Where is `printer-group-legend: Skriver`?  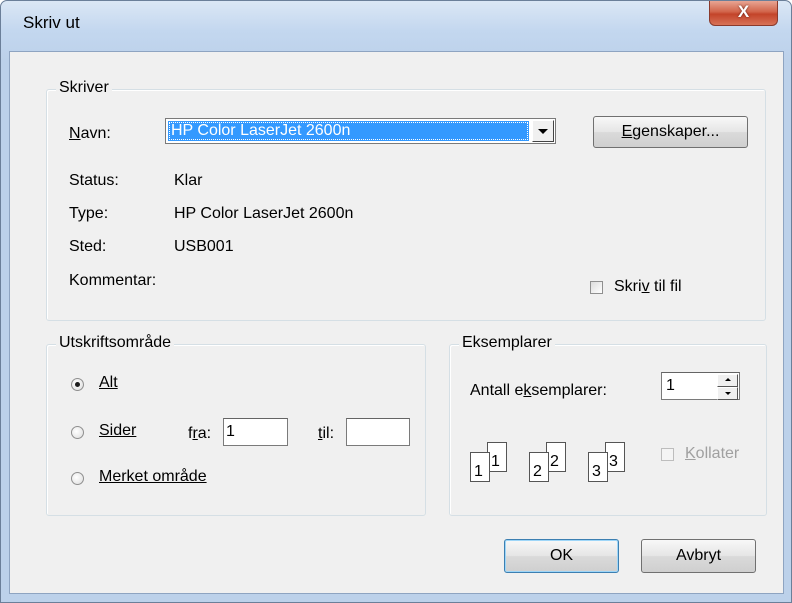
printer-group-legend: Skriver is located at coordinates (84, 88).